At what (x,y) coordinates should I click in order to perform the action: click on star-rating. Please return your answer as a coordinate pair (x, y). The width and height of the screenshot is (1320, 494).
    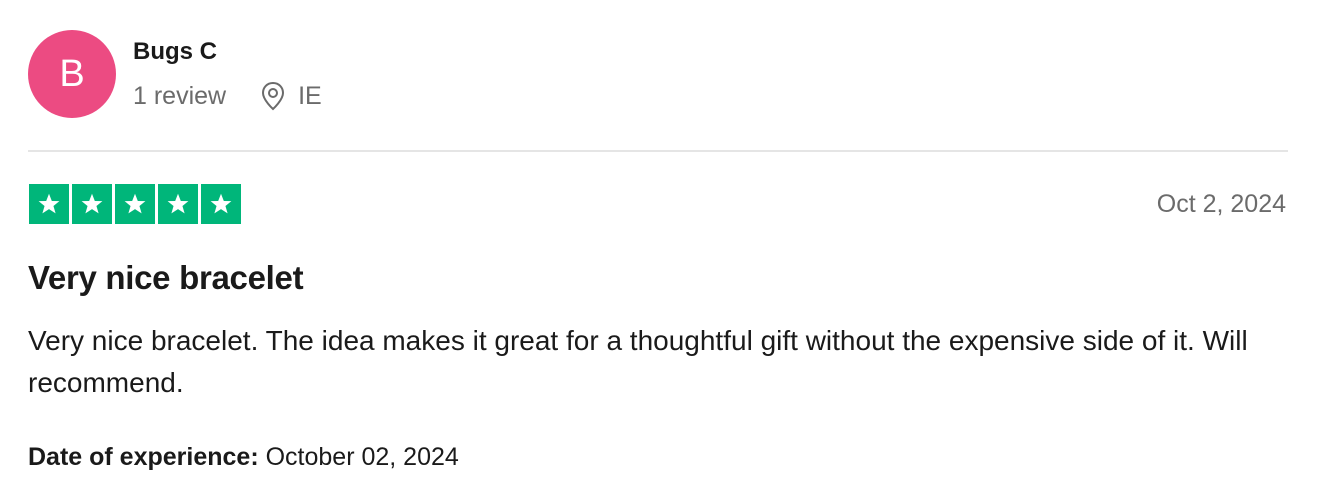
    Looking at the image, I should click on (135, 204).